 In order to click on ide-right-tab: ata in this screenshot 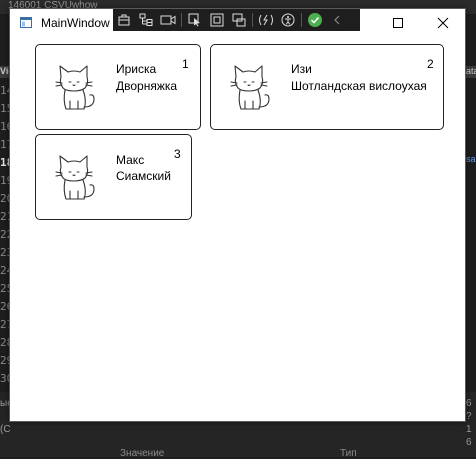, I will do `click(471, 72)`.